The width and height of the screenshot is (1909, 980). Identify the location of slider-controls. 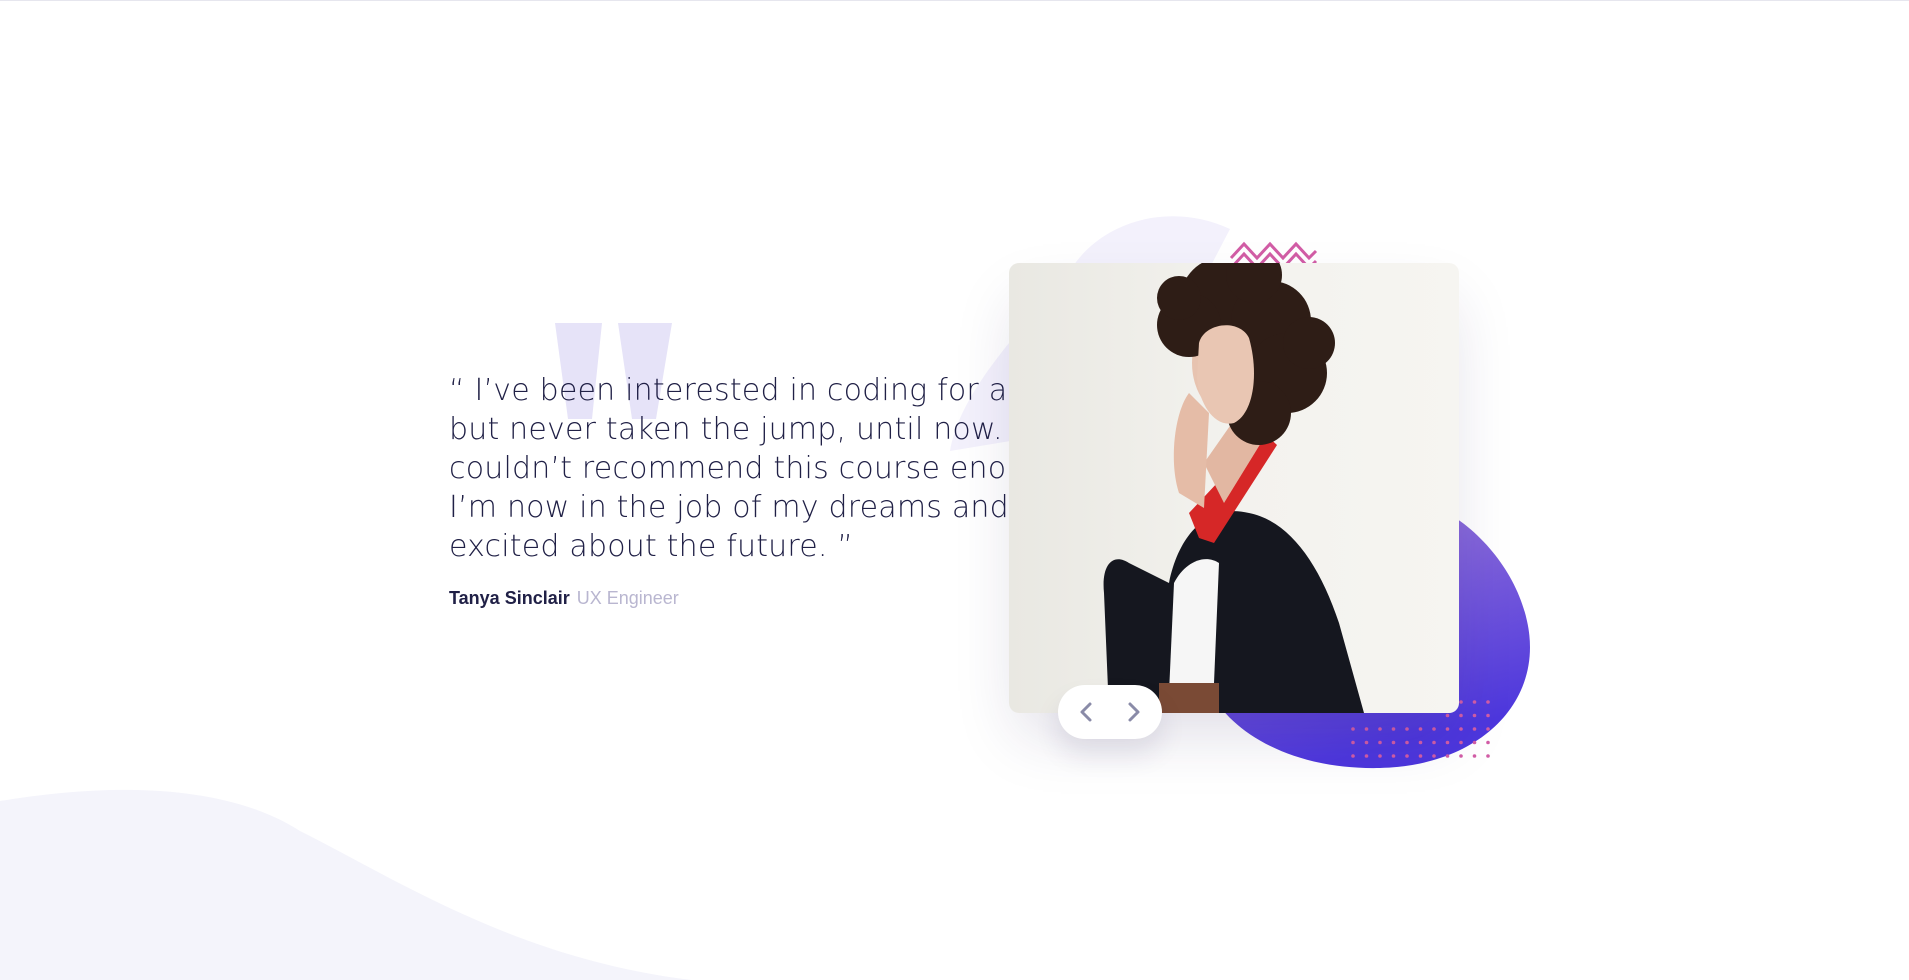
(1110, 712).